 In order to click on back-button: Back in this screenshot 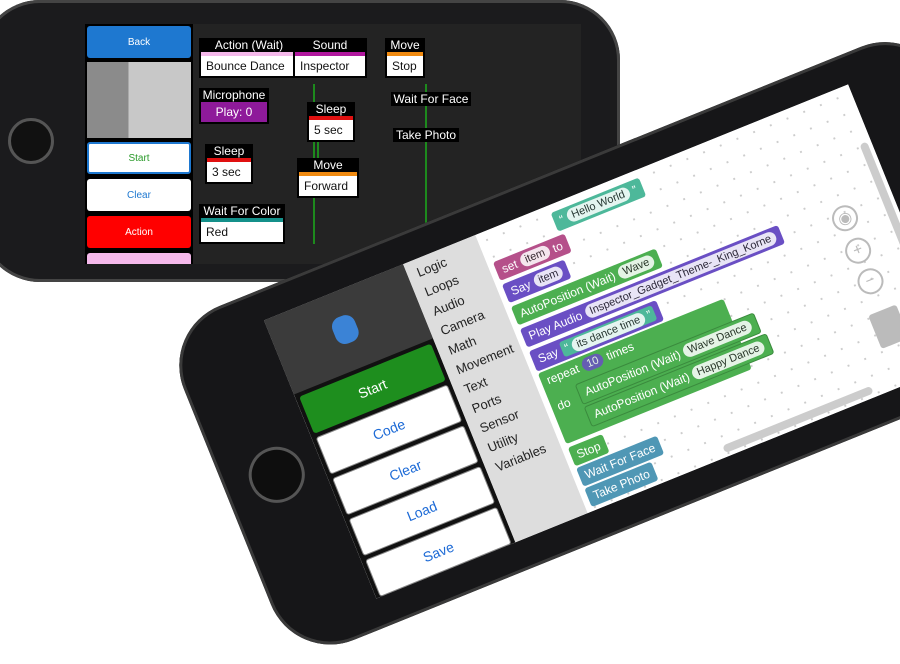, I will do `click(139, 42)`.